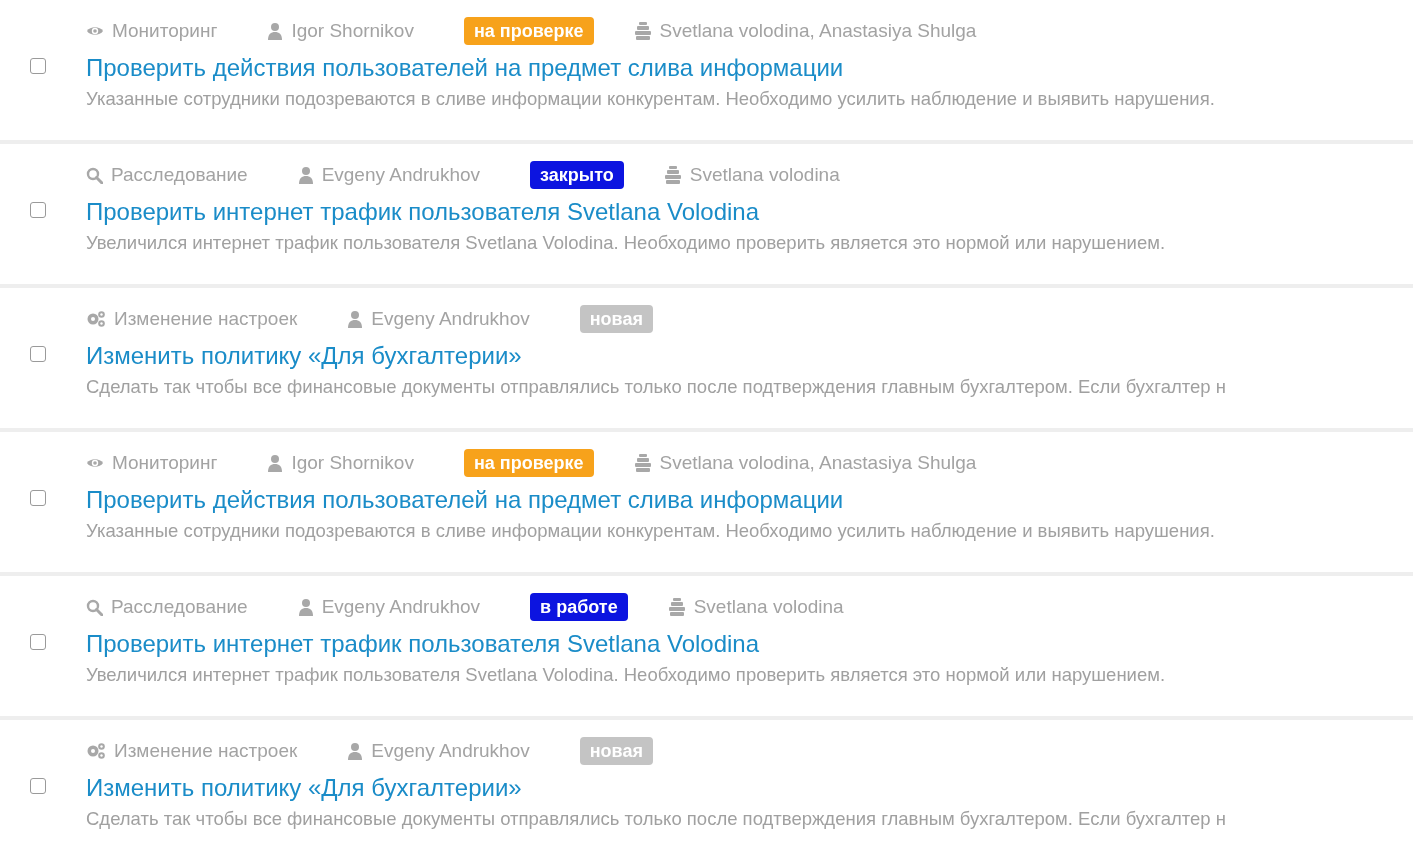  What do you see at coordinates (579, 607) in the screenshot?
I see `status-badge: в работе` at bounding box center [579, 607].